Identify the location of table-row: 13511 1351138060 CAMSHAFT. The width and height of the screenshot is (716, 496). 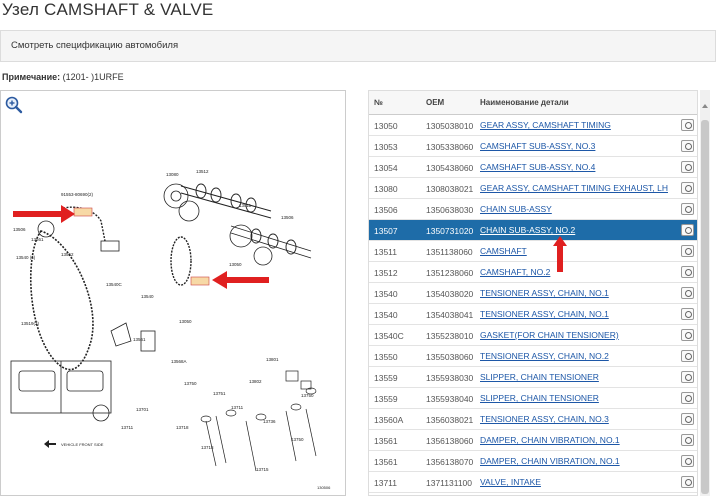
(533, 251).